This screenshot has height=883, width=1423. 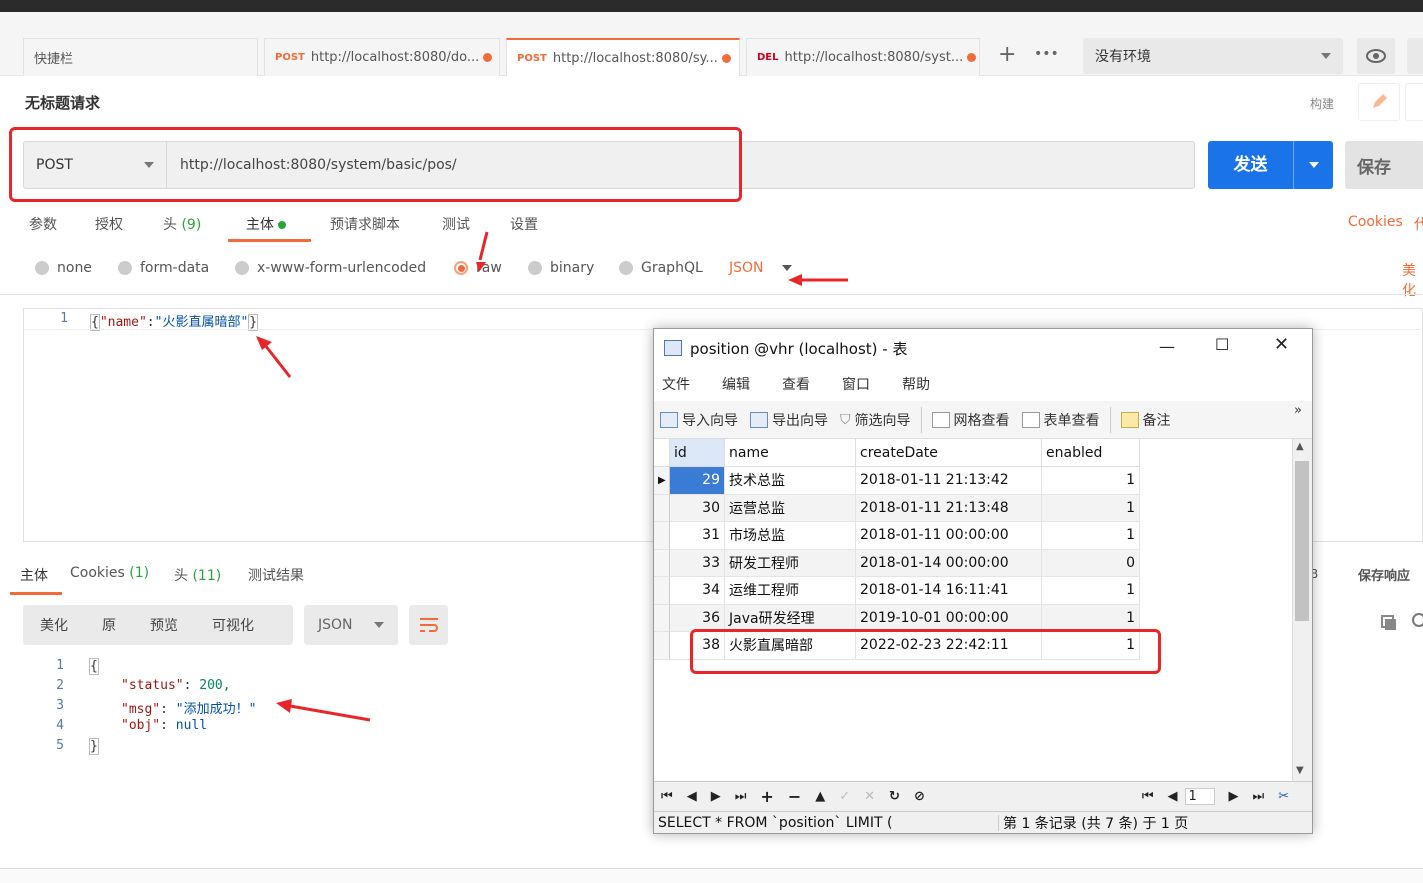 What do you see at coordinates (692, 796) in the screenshot?
I see `prev-record-icon: ◀` at bounding box center [692, 796].